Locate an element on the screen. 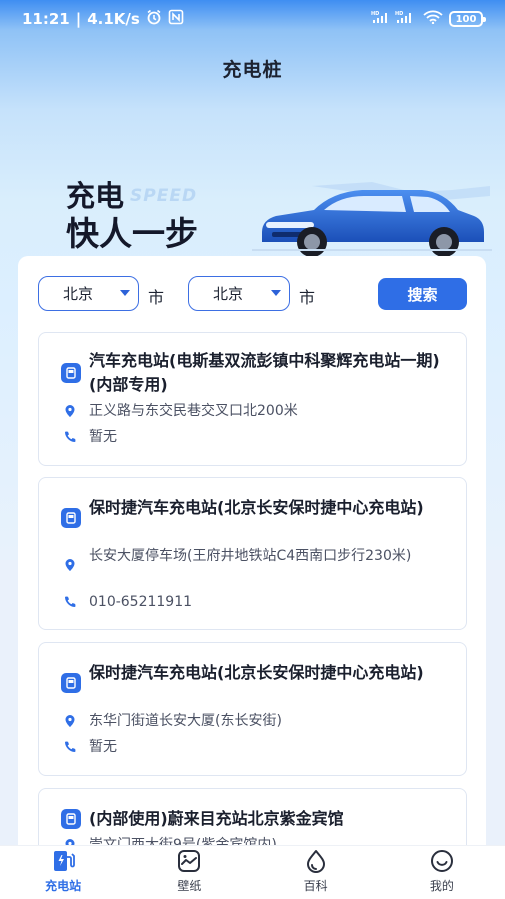 The height and width of the screenshot is (899, 505). search-button: 搜索 is located at coordinates (422, 294).